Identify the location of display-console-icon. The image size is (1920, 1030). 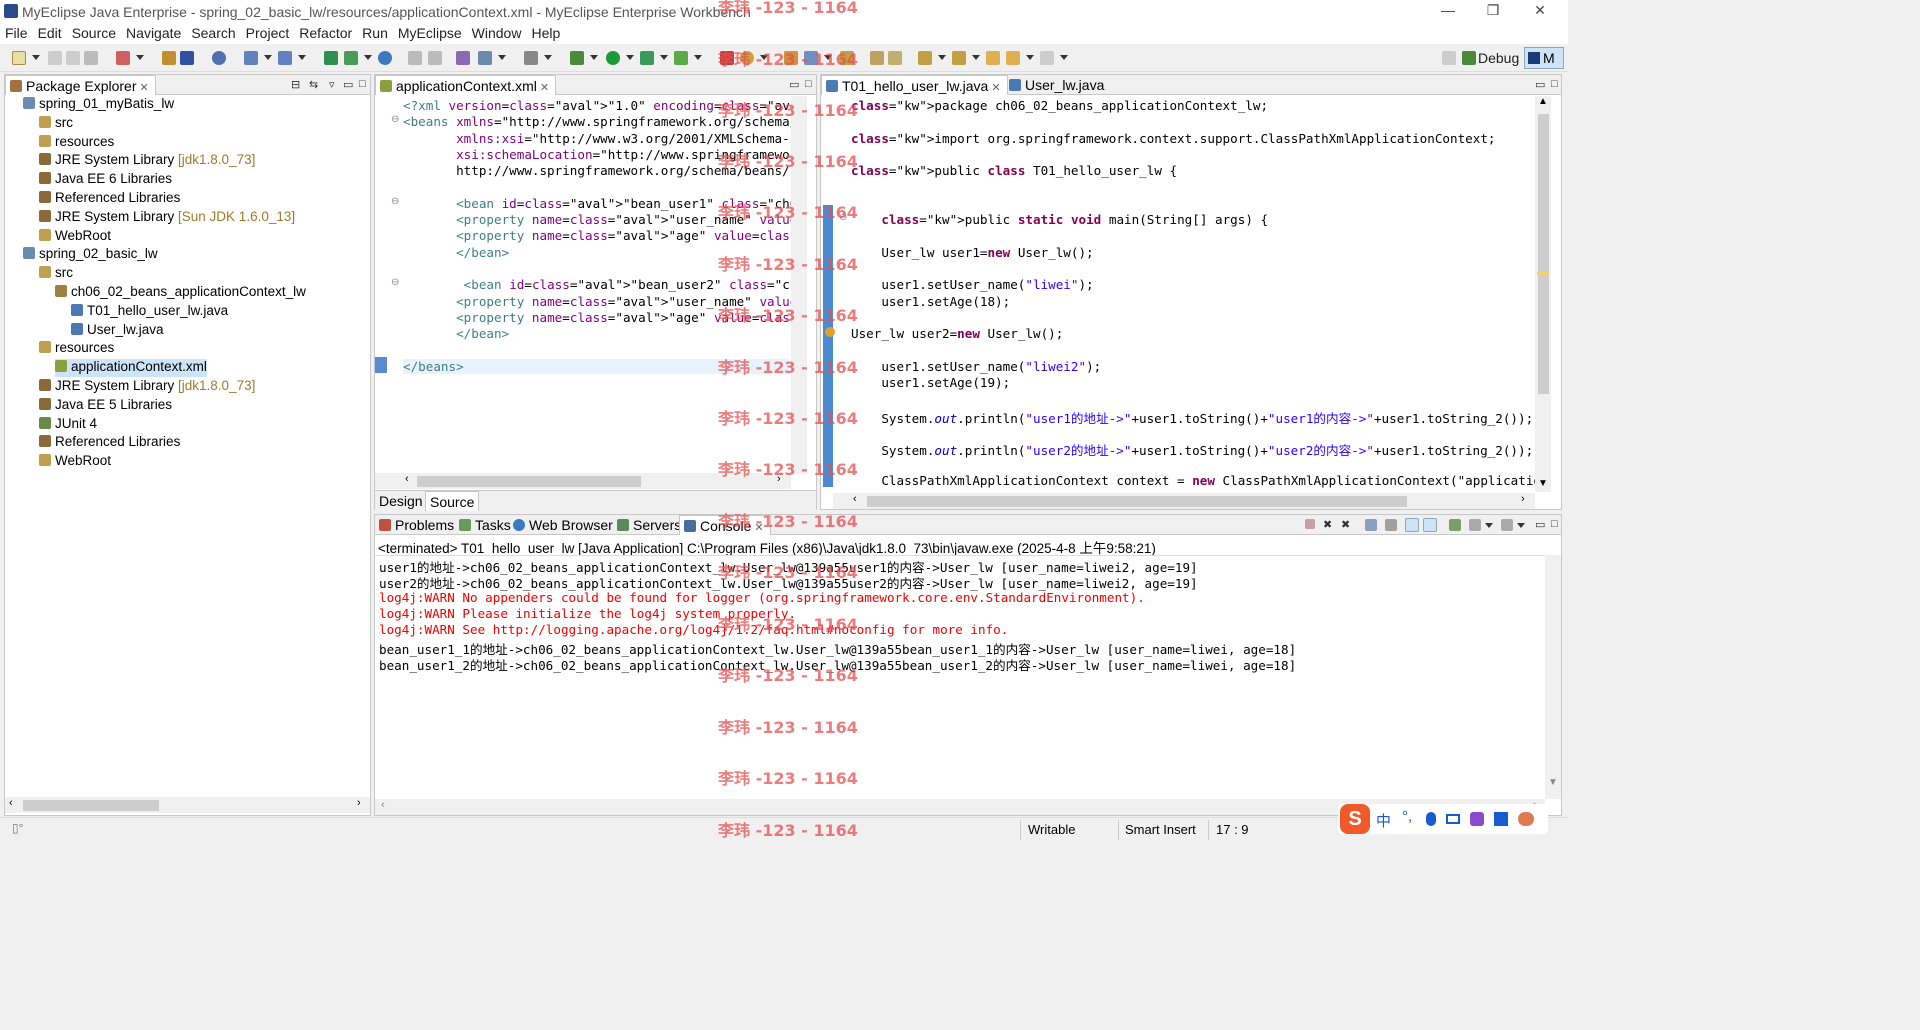
(1475, 525).